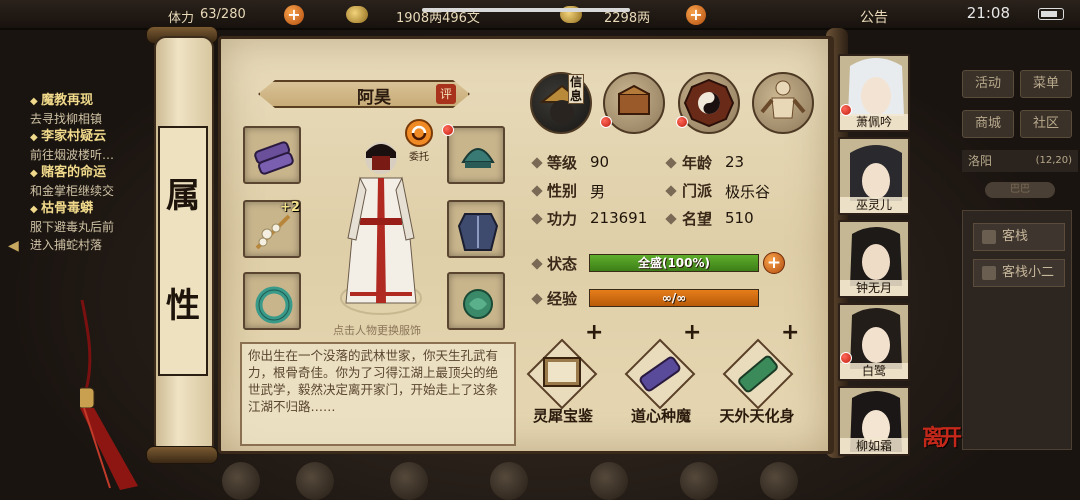 The width and height of the screenshot is (1080, 500). What do you see at coordinates (374, 98) in the screenshot?
I see `character-name: 阿昊` at bounding box center [374, 98].